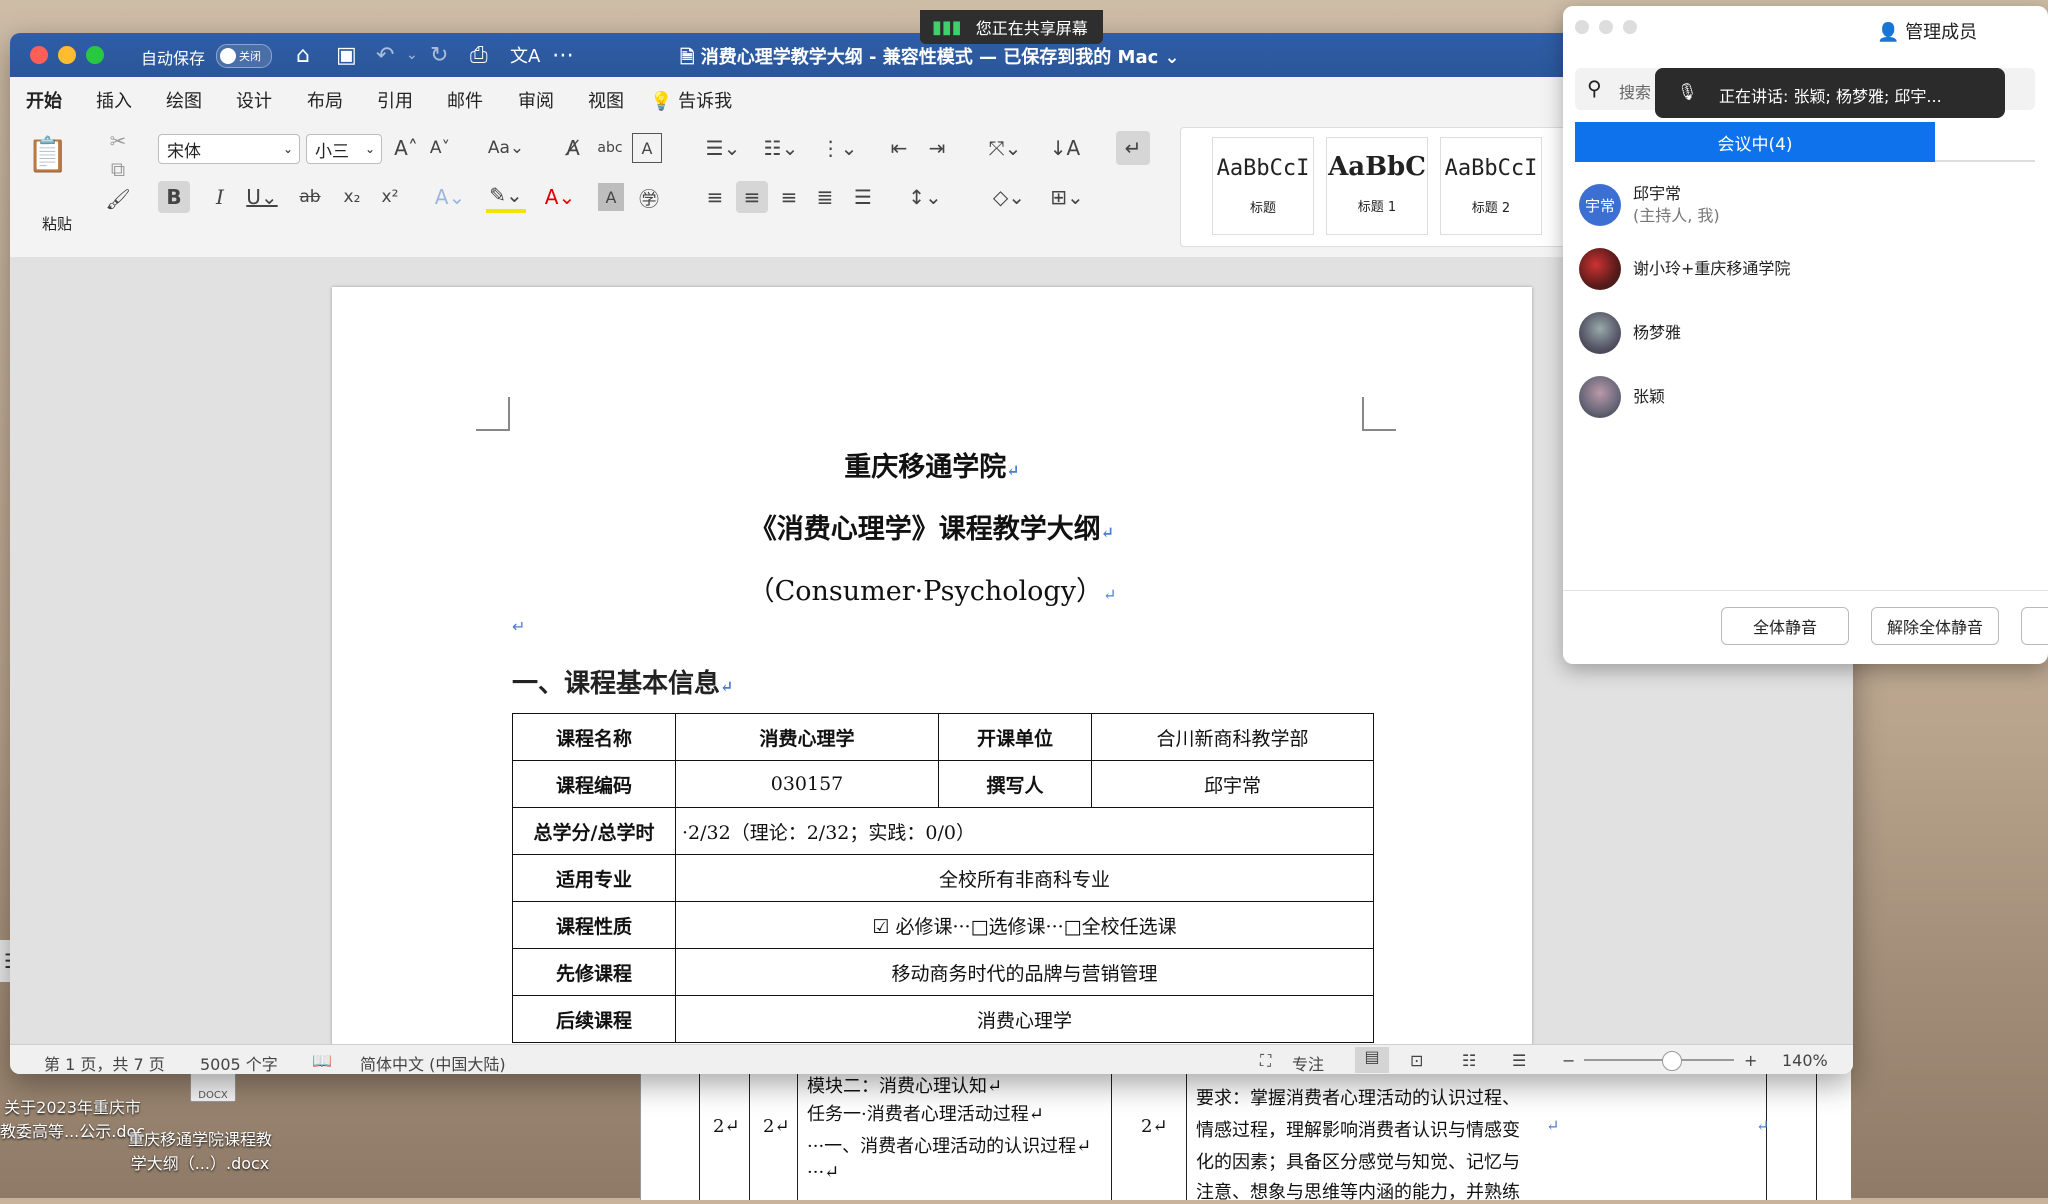 The width and height of the screenshot is (2048, 1204). I want to click on subscript-button: x₂, so click(352, 197).